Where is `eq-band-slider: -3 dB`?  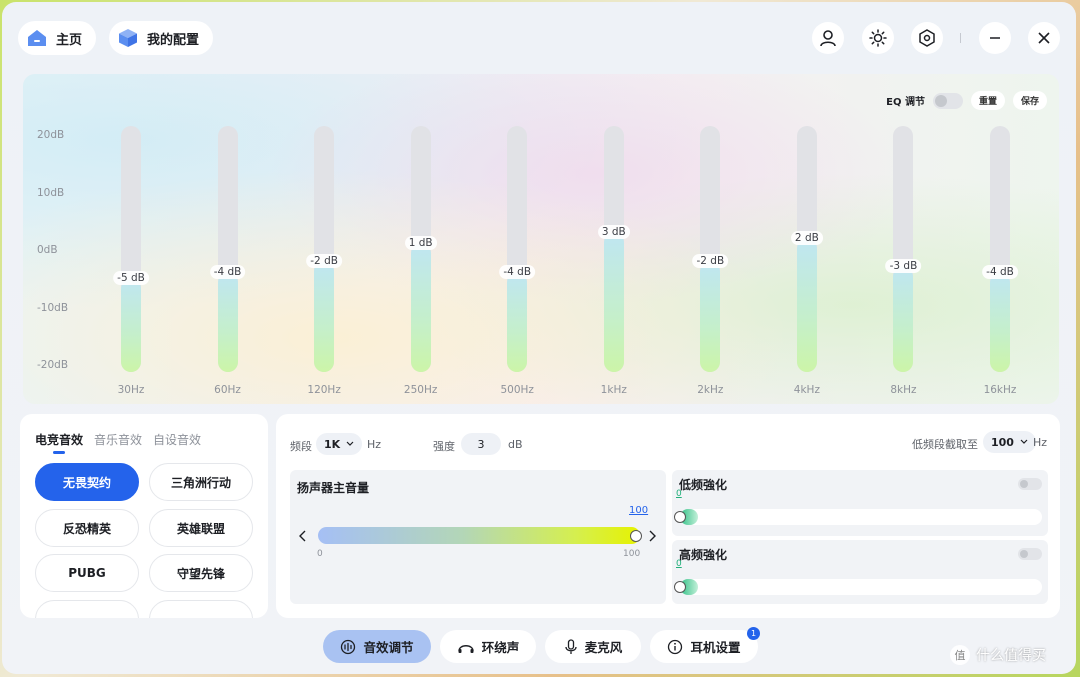
eq-band-slider: -3 dB is located at coordinates (903, 249).